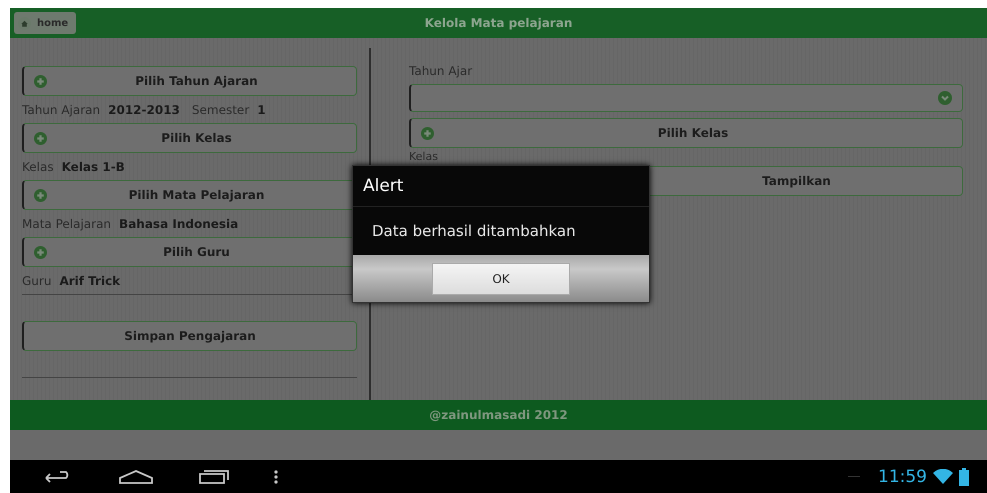  I want to click on wifi-icon, so click(943, 476).